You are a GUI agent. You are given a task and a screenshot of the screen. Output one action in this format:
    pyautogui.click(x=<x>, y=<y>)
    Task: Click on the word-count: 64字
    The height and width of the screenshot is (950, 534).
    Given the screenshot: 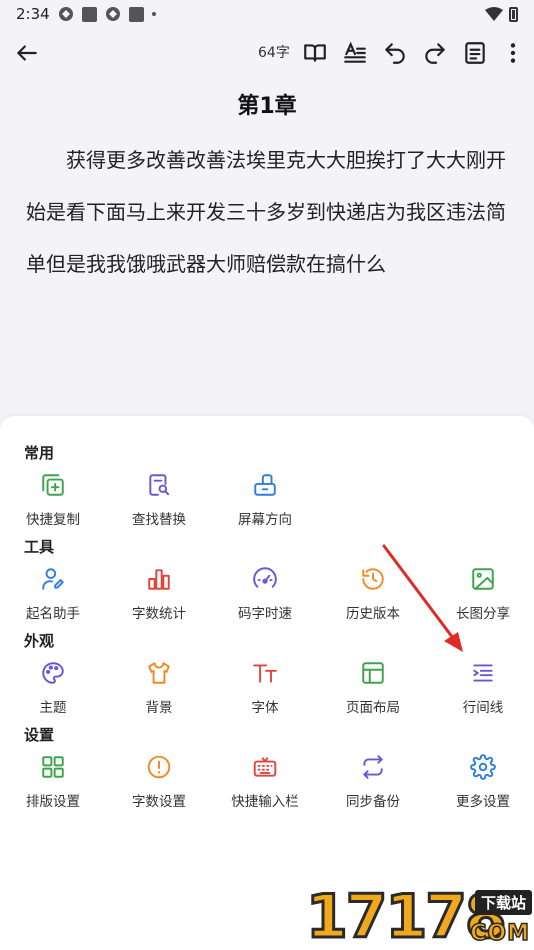 What is the action you would take?
    pyautogui.click(x=274, y=53)
    